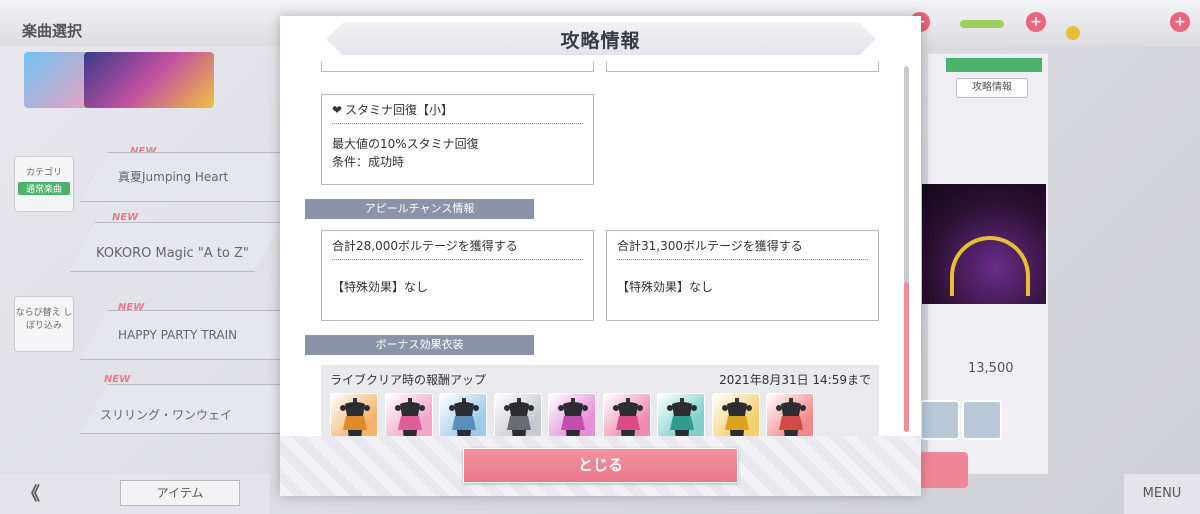  Describe the element at coordinates (408, 380) in the screenshot. I see `bonus-heading: ライブクリア時の報酬アップ` at that location.